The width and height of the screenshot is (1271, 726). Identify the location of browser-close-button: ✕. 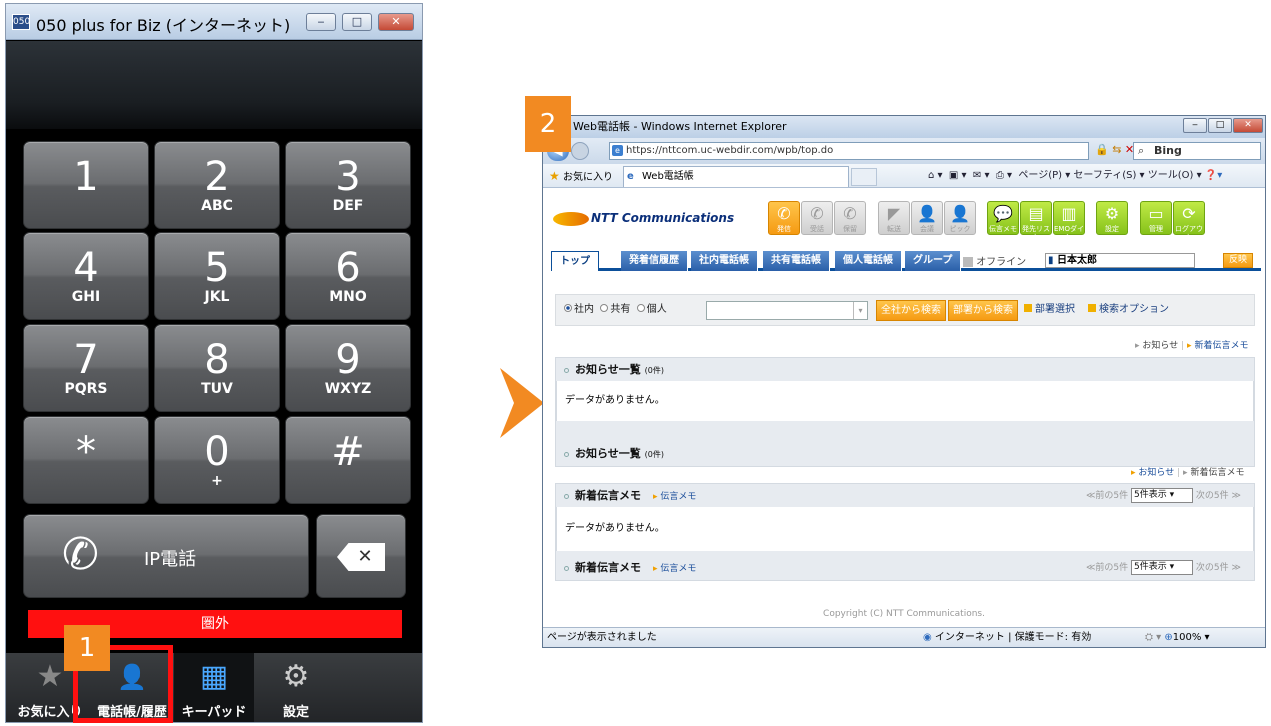
(1248, 125).